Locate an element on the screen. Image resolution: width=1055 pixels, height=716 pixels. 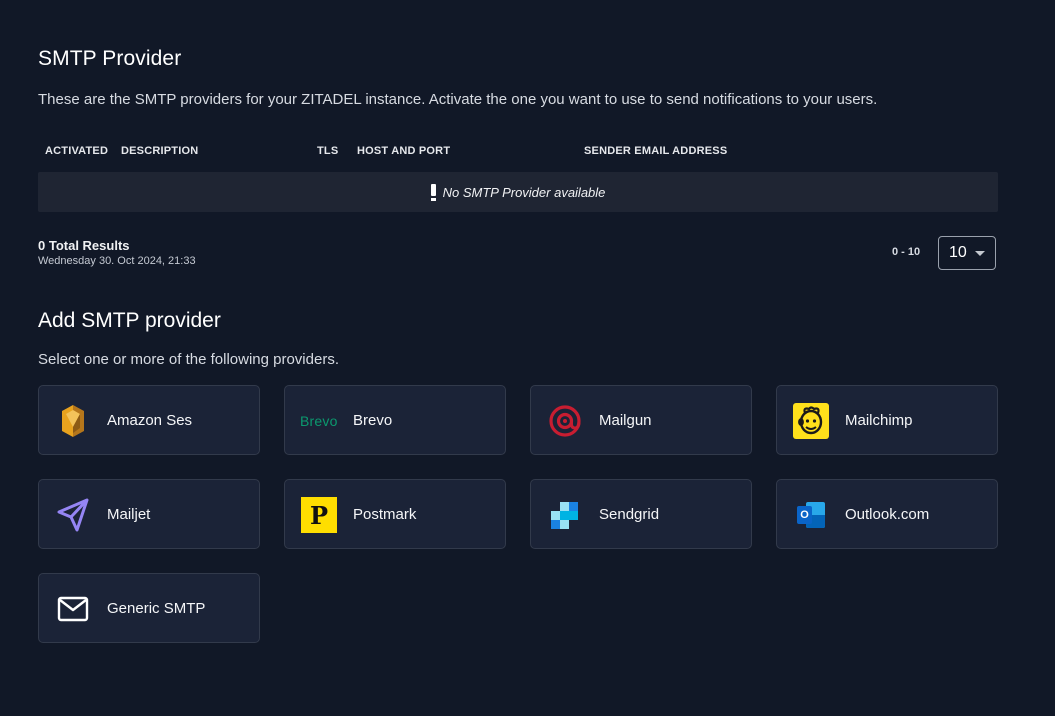
postmark-icon: P is located at coordinates (319, 515).